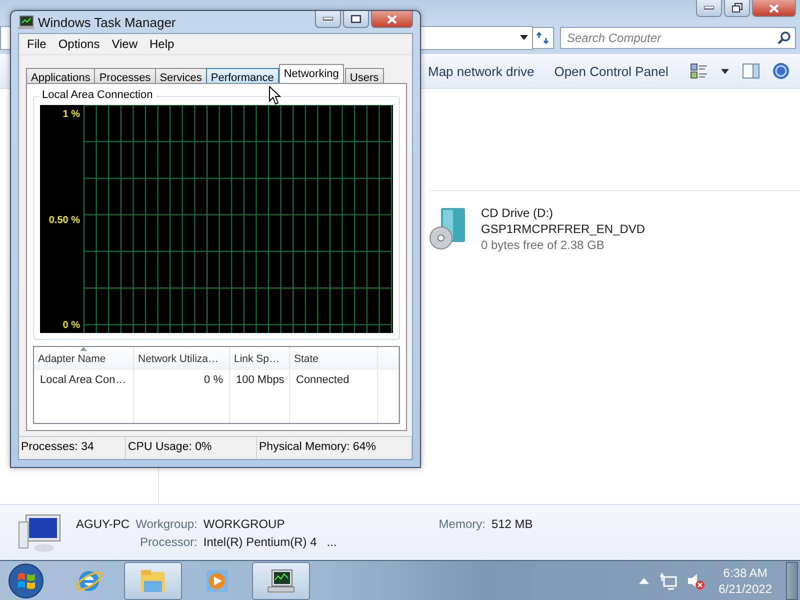 This screenshot has height=600, width=800. Describe the element at coordinates (517, 213) in the screenshot. I see `drive-name: CD Drive (D:)` at that location.